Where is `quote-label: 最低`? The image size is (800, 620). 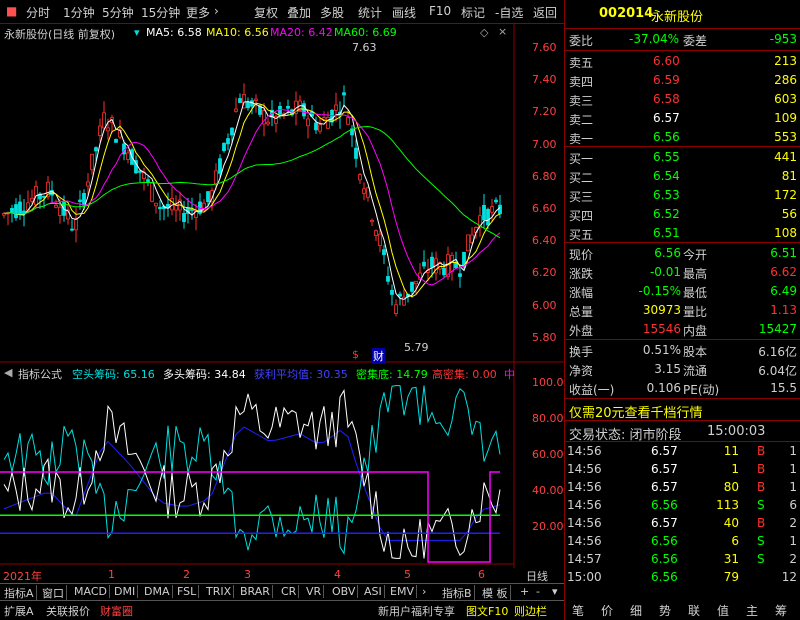 quote-label: 最低 is located at coordinates (695, 293).